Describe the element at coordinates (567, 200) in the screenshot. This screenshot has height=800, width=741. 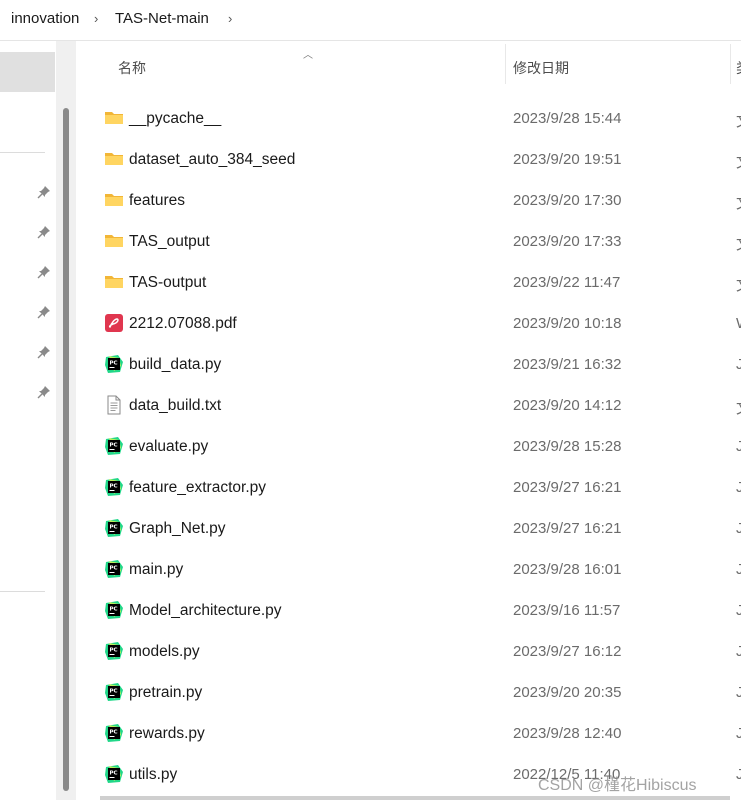
I see `file-date-modified: 2023/9/20 17:30` at that location.